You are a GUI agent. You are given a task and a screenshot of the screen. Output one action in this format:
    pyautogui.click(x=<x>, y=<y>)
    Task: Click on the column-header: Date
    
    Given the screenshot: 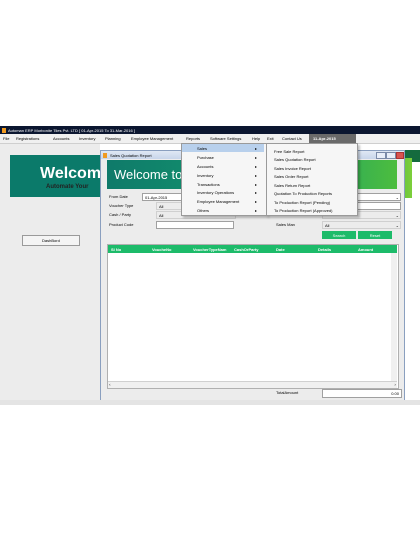 What is the action you would take?
    pyautogui.click(x=280, y=249)
    